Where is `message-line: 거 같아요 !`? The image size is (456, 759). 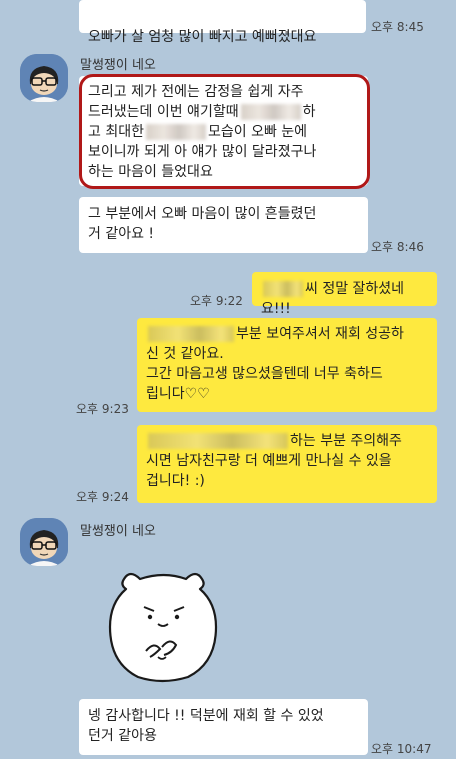 message-line: 거 같아요 ! is located at coordinates (121, 234).